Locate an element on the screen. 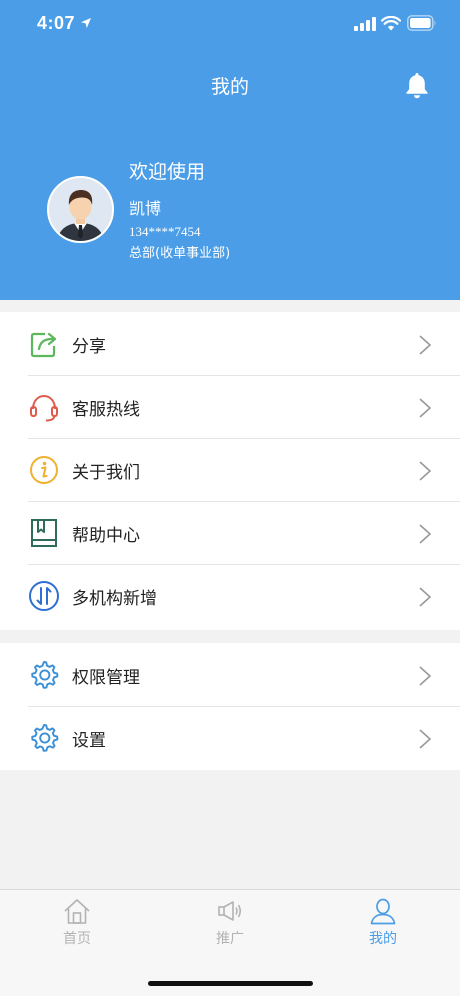  share-icon is located at coordinates (43, 345).